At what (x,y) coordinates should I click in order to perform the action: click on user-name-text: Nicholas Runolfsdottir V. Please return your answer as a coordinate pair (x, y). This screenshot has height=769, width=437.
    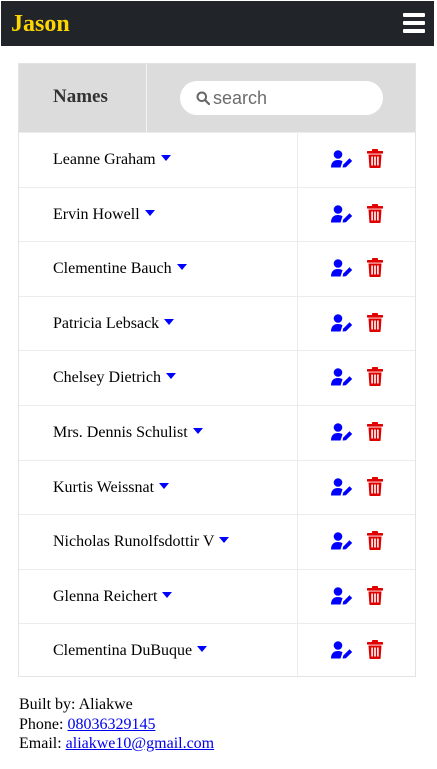
    Looking at the image, I should click on (134, 542).